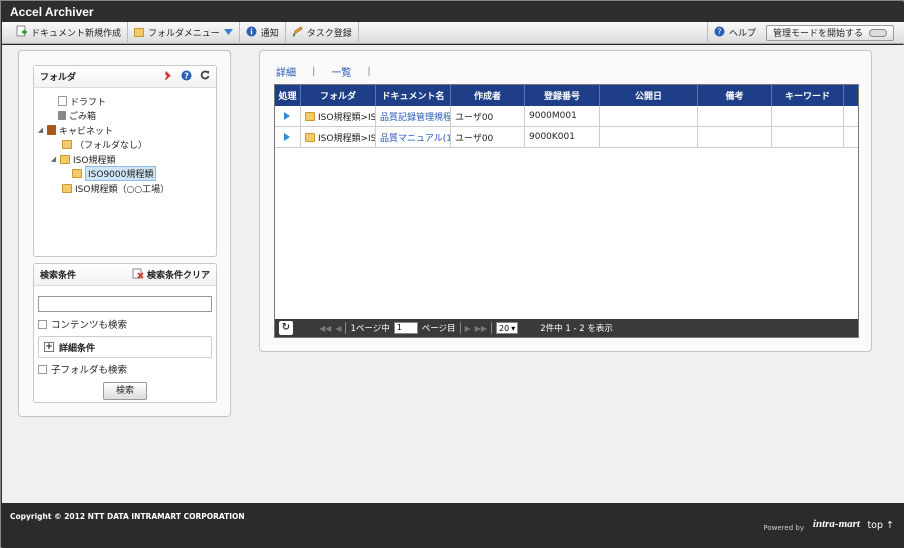  What do you see at coordinates (817, 34) in the screenshot?
I see `admin-mode-label: 管理モードを開始する` at bounding box center [817, 34].